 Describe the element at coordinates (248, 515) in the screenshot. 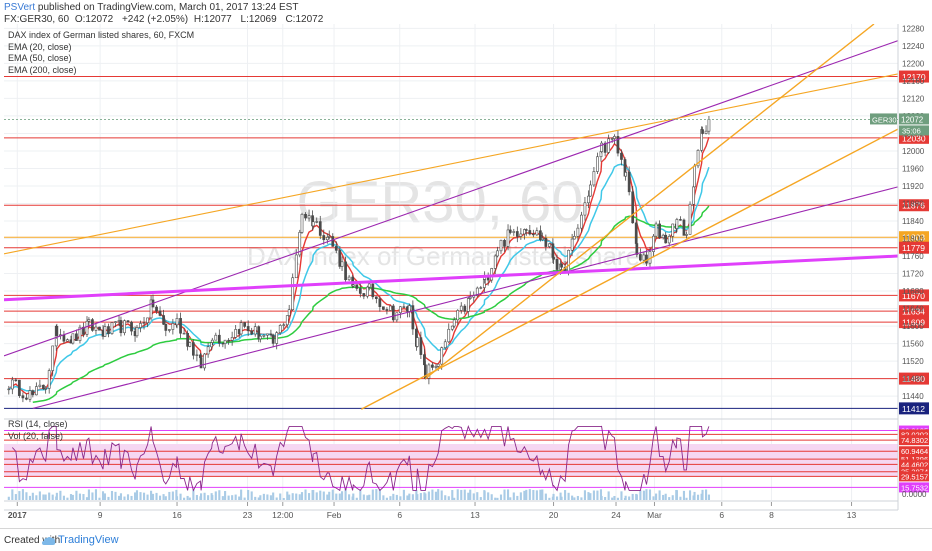

I see `time-tick: 23` at that location.